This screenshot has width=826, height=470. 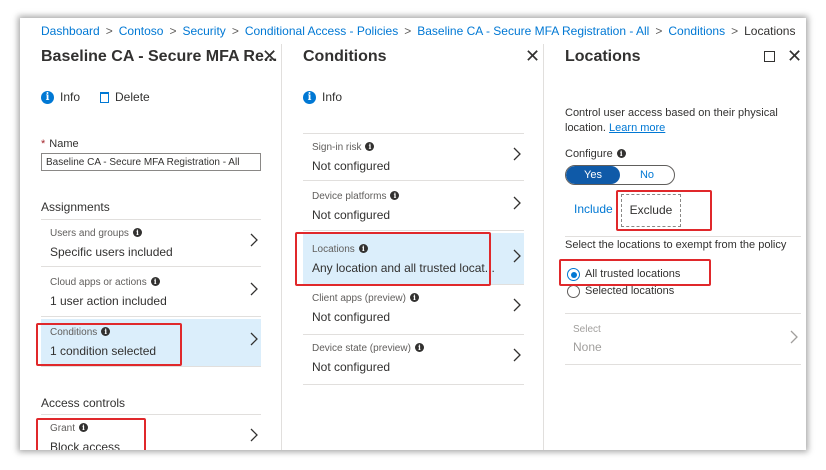 I want to click on grant-highlight-box, so click(x=91, y=434).